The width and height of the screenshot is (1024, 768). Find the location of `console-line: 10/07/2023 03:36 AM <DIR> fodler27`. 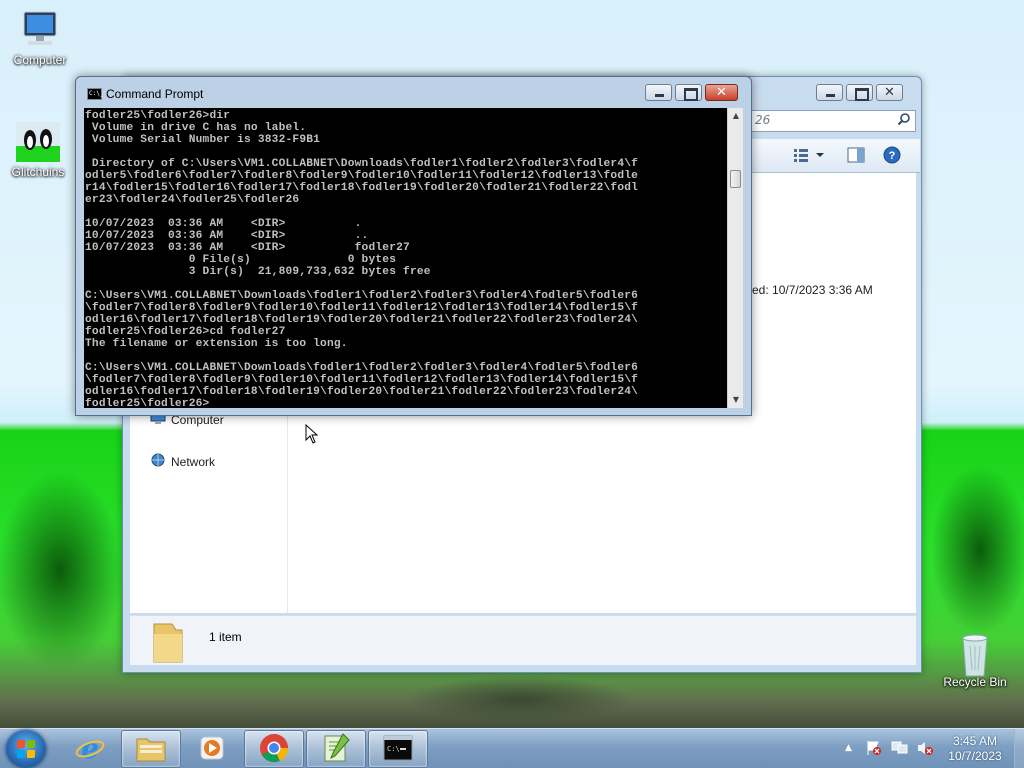

console-line: 10/07/2023 03:36 AM <DIR> fodler27 is located at coordinates (247, 248).